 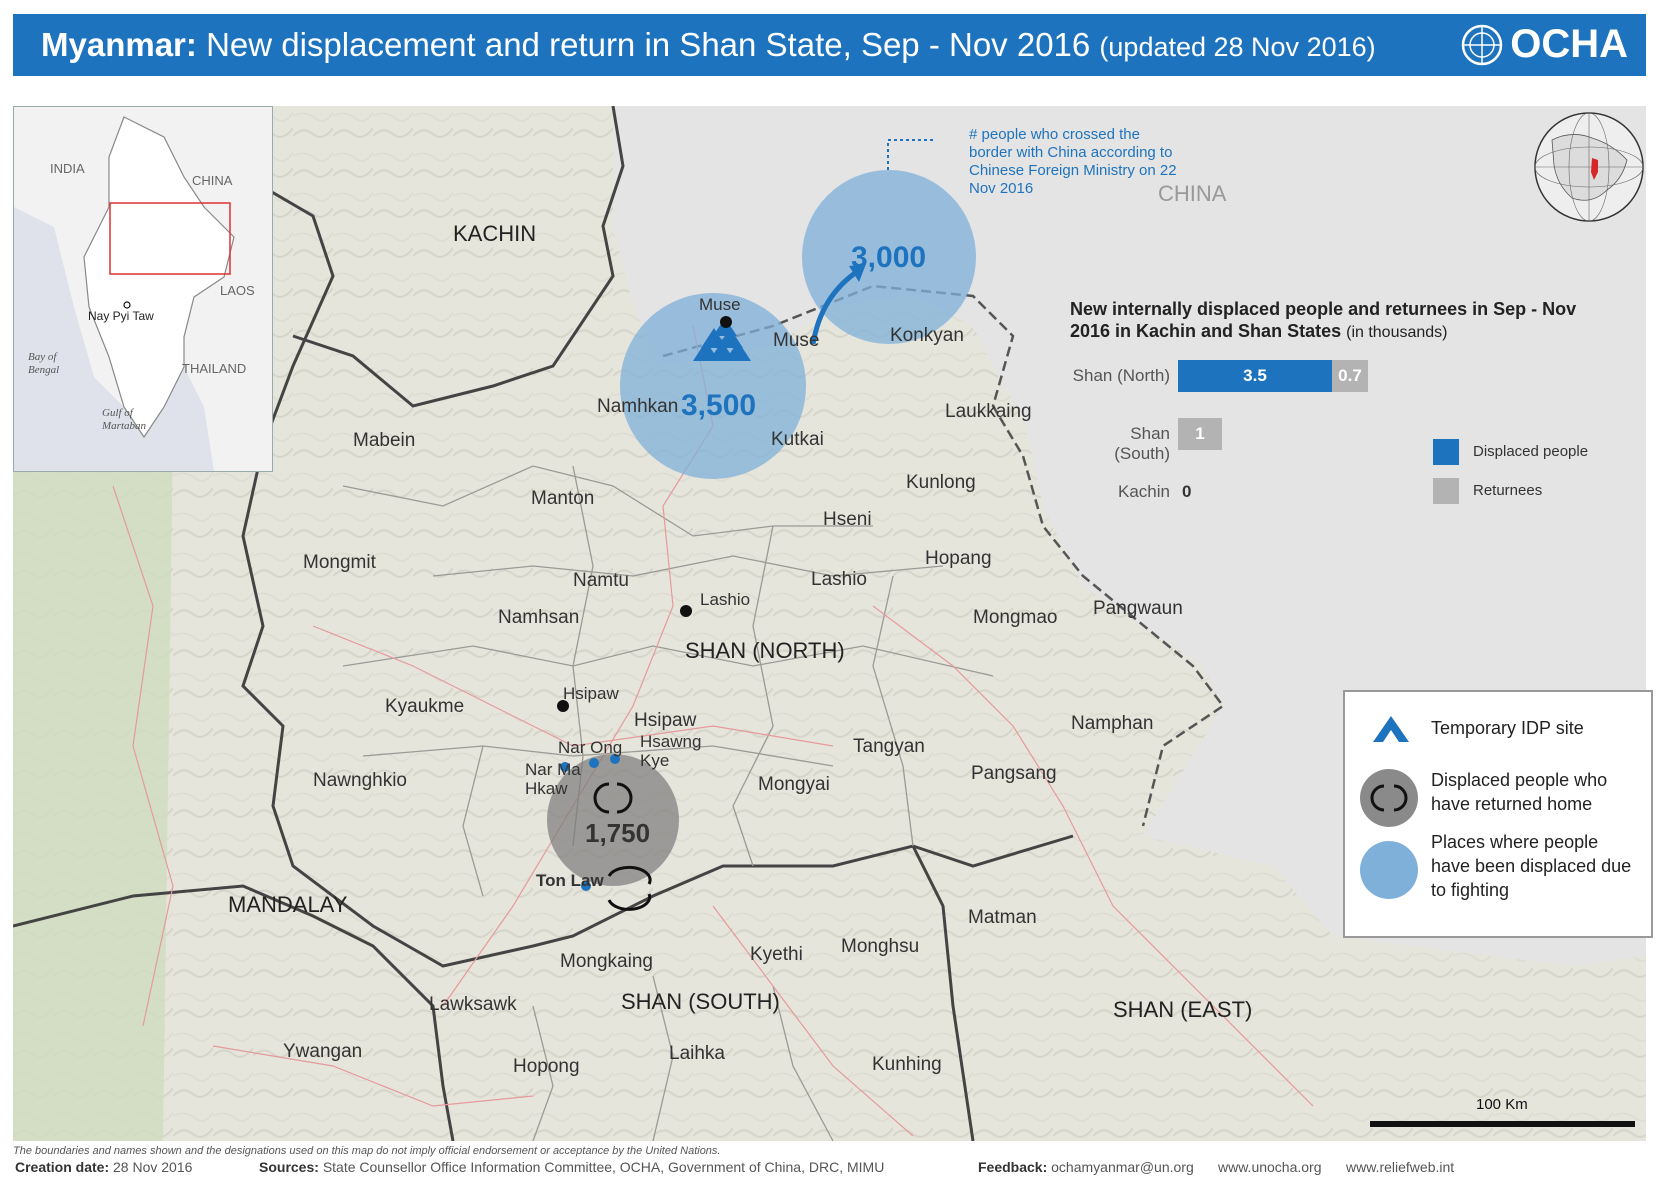 I want to click on label-hsawng-kye: Hsawng Kye, so click(x=671, y=751).